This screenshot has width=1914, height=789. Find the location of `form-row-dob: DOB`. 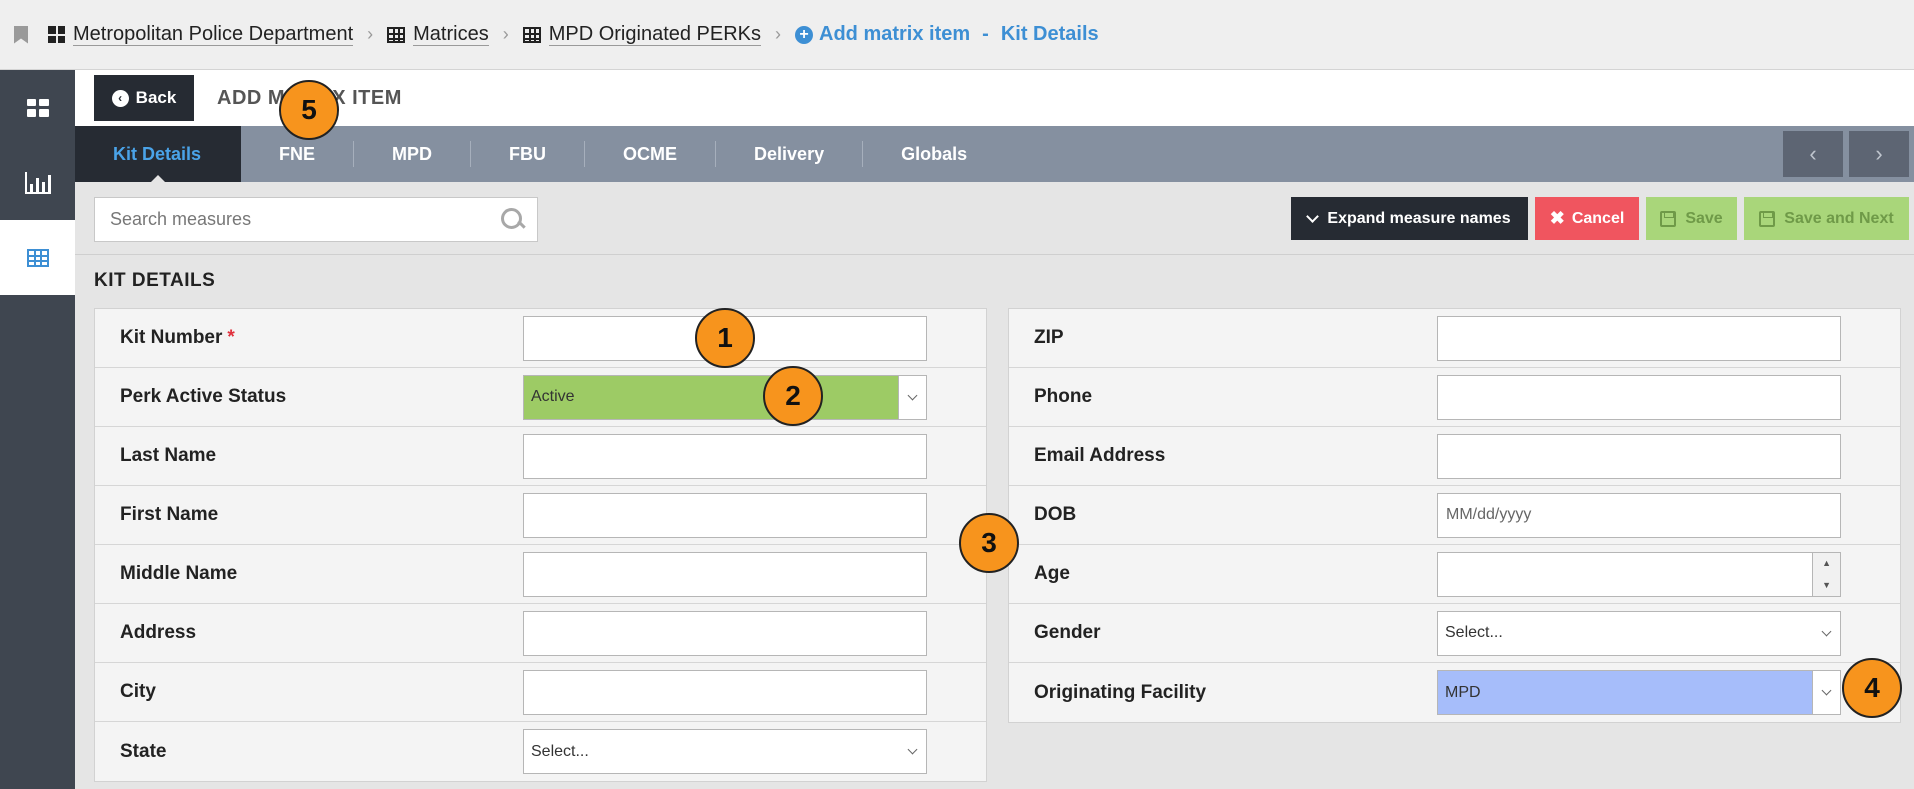

form-row-dob: DOB is located at coordinates (1454, 515).